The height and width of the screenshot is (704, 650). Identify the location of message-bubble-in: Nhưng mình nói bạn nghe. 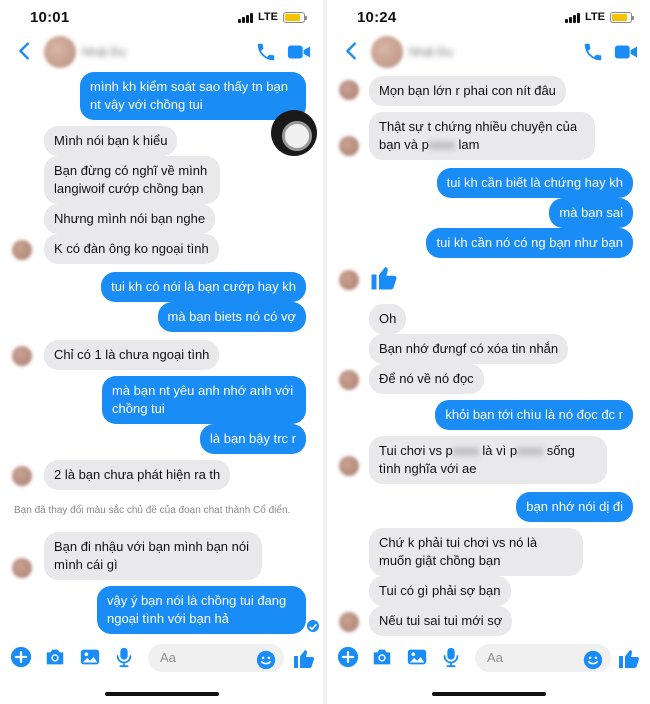
(130, 219).